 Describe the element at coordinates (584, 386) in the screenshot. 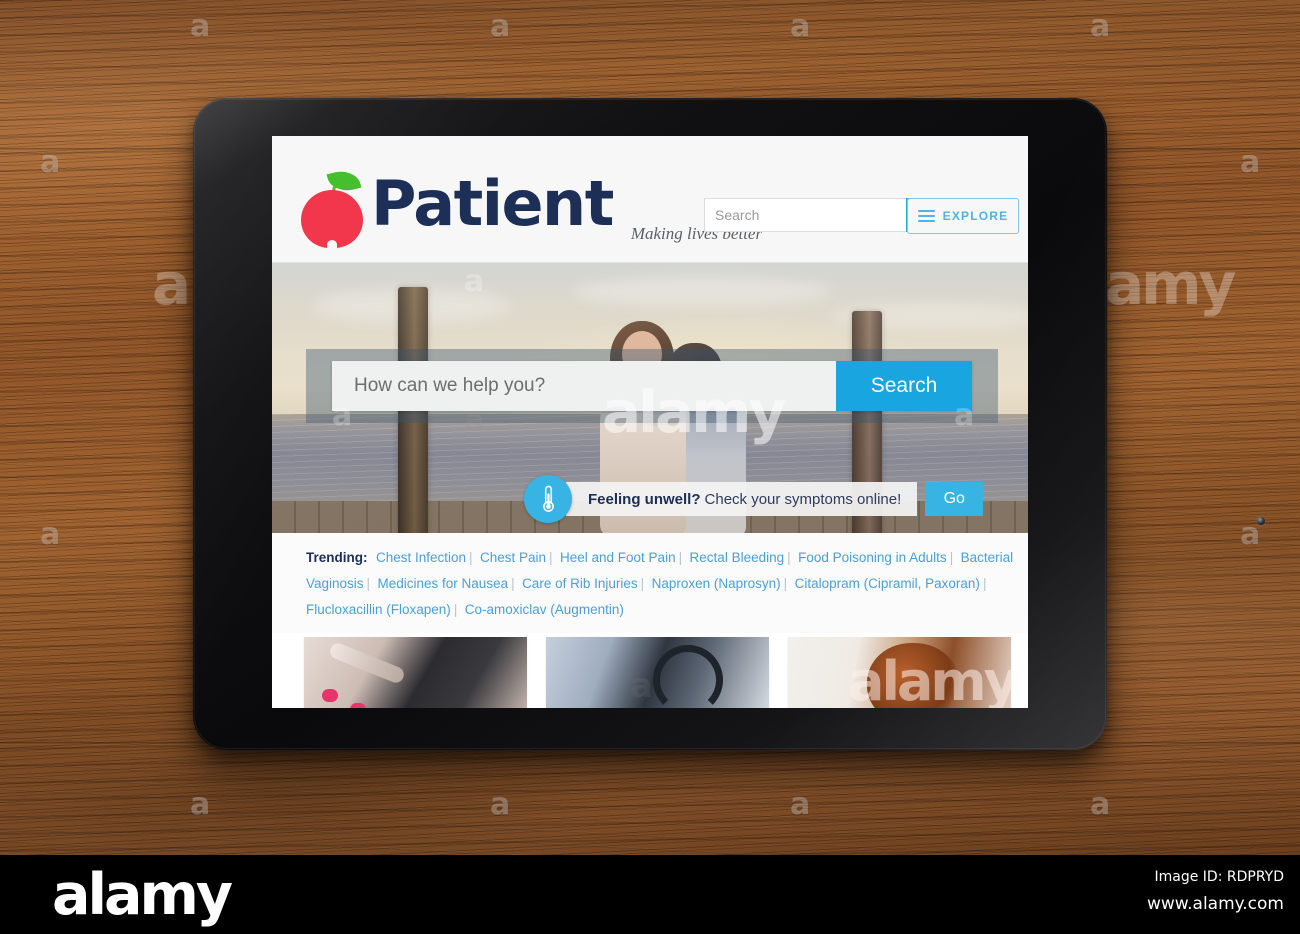

I see `hero-search-input` at that location.